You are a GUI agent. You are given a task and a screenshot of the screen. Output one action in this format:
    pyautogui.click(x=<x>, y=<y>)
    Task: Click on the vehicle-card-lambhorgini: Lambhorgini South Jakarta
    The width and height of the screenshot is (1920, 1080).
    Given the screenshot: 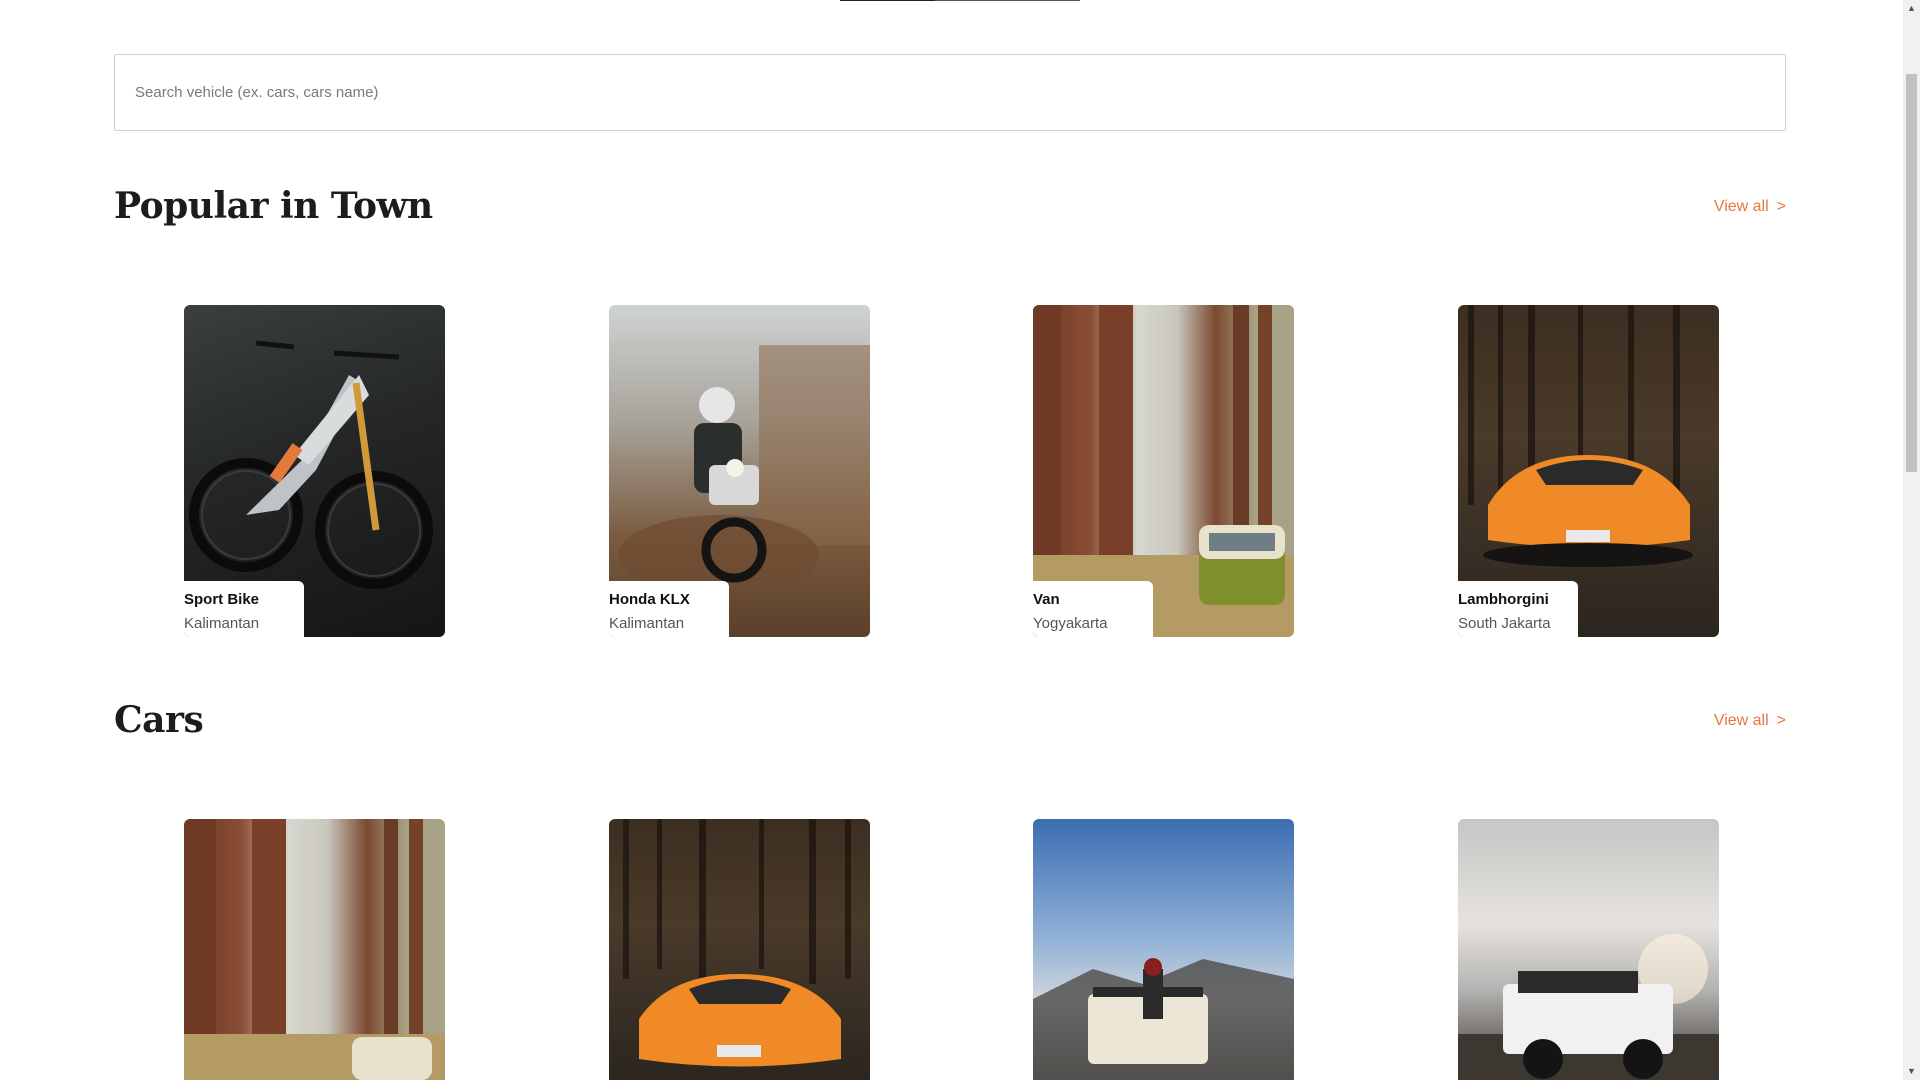 What is the action you would take?
    pyautogui.click(x=1588, y=471)
    